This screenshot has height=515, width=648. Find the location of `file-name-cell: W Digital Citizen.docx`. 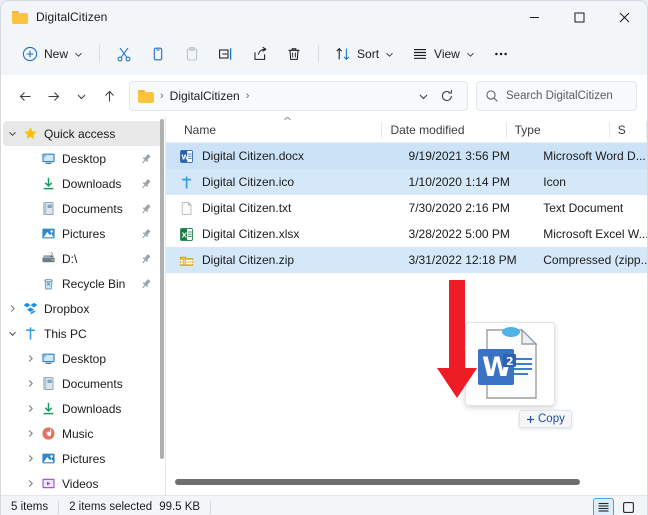

file-name-cell: W Digital Citizen.docx is located at coordinates (283, 156).